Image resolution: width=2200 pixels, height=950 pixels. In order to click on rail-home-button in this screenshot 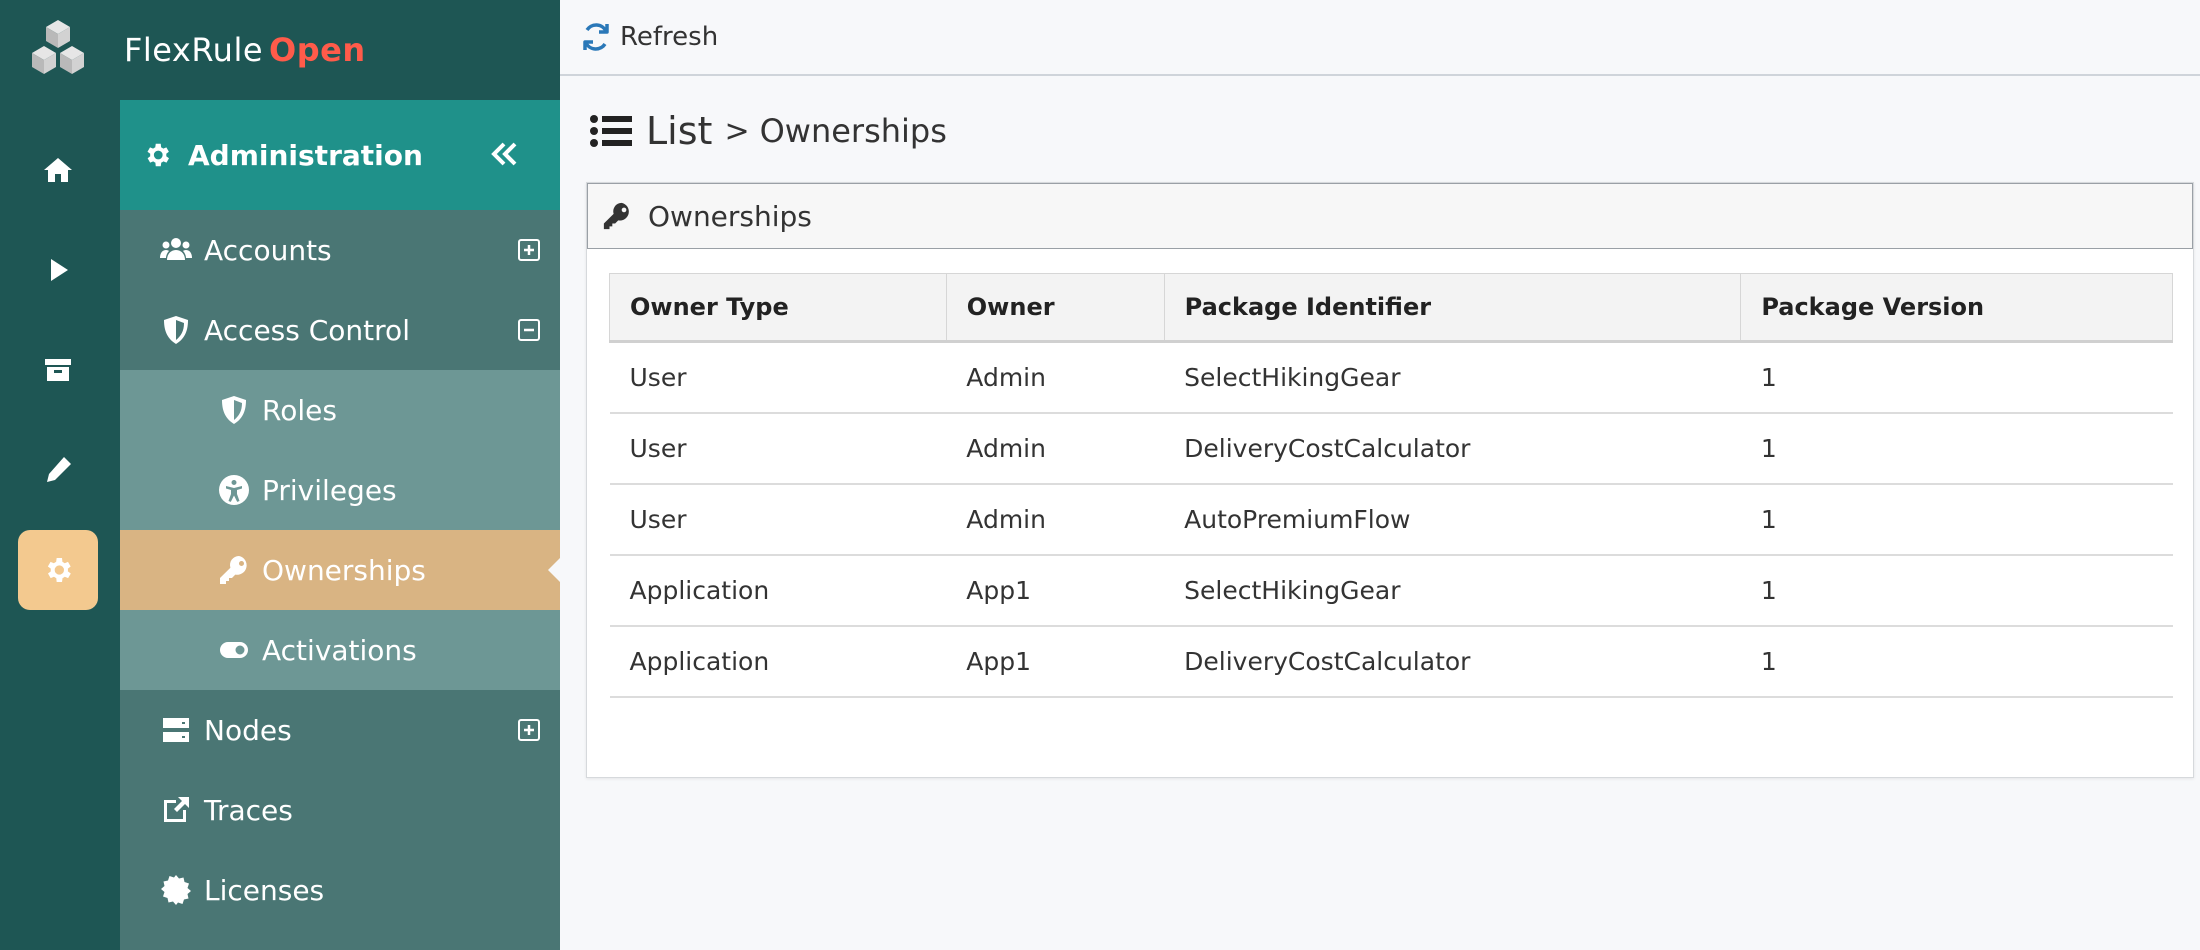, I will do `click(58, 170)`.